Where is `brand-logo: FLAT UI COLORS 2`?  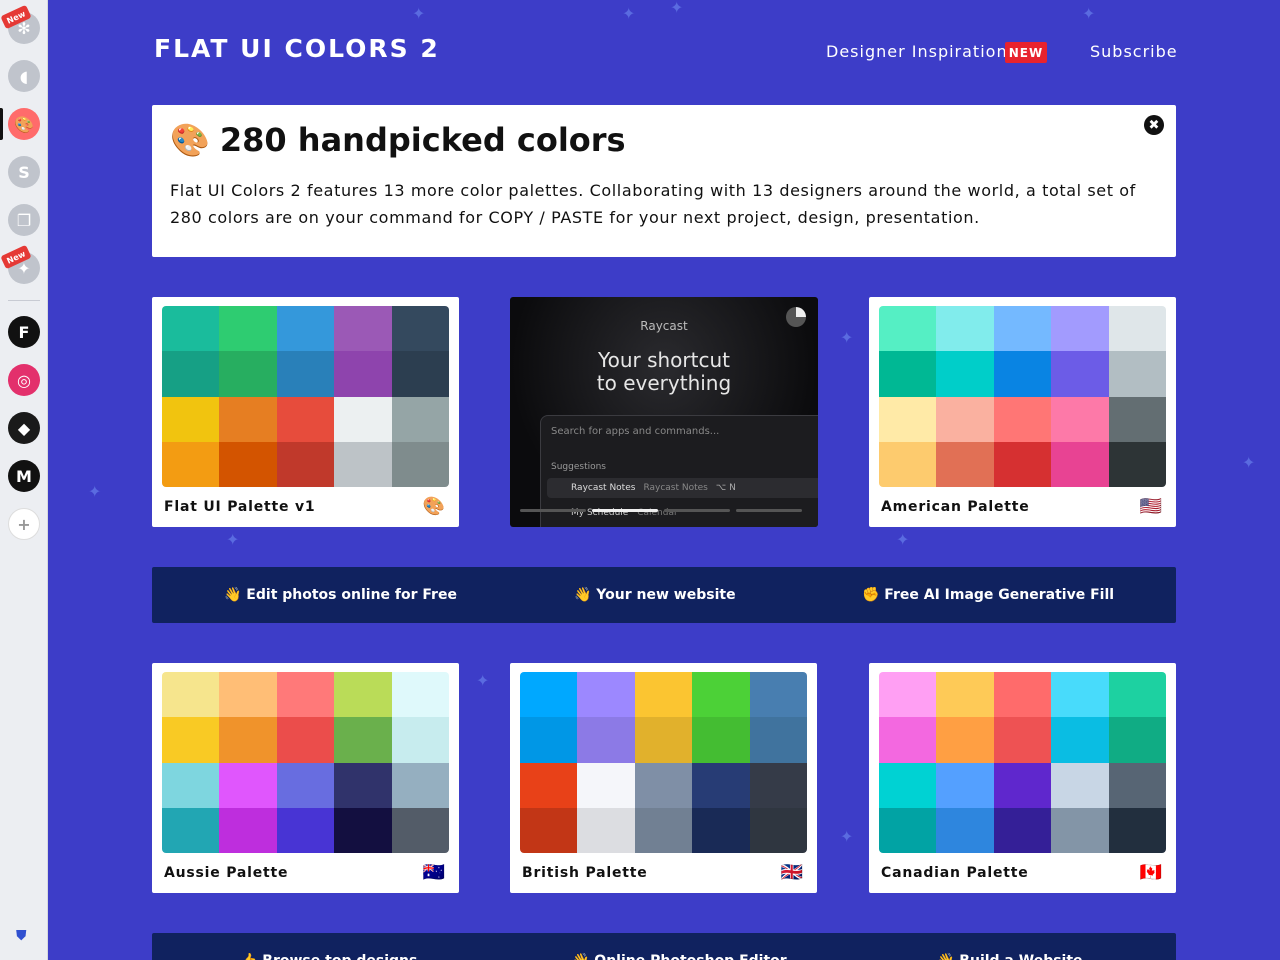
brand-logo: FLAT UI COLORS 2 is located at coordinates (297, 48).